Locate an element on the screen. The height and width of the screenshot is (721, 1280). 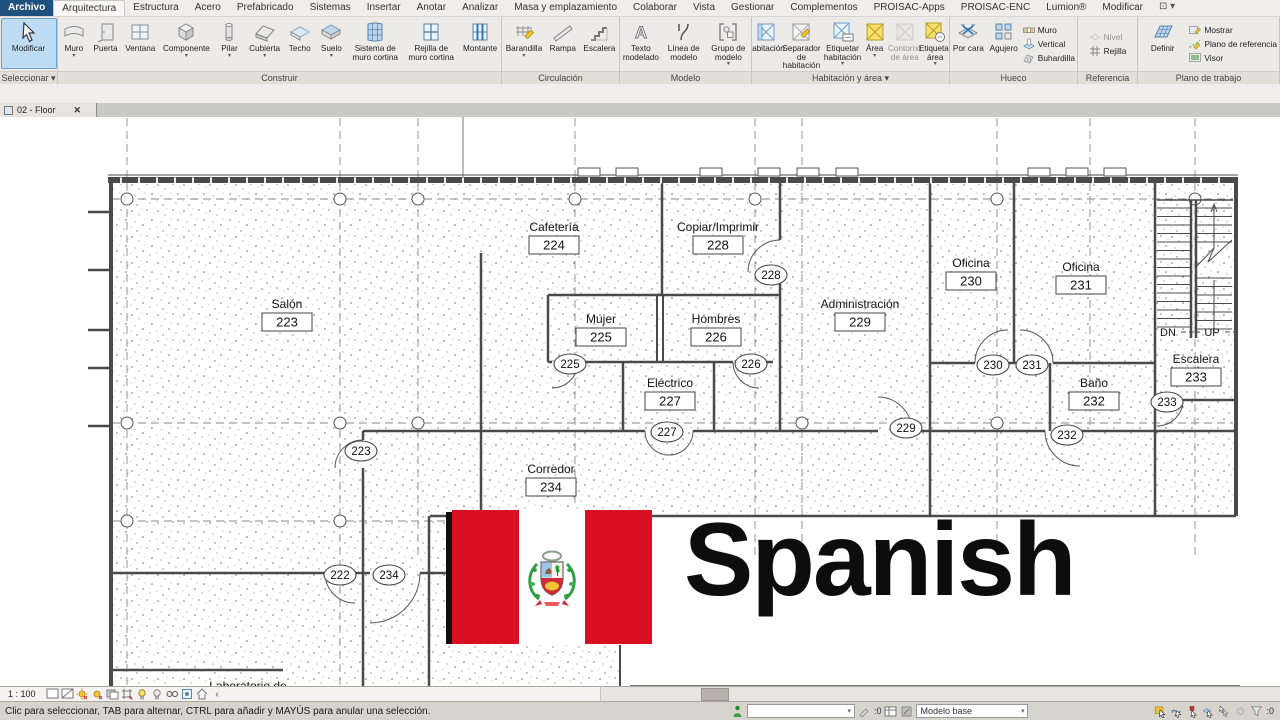
door-tag-231: 231 is located at coordinates (1031, 366).